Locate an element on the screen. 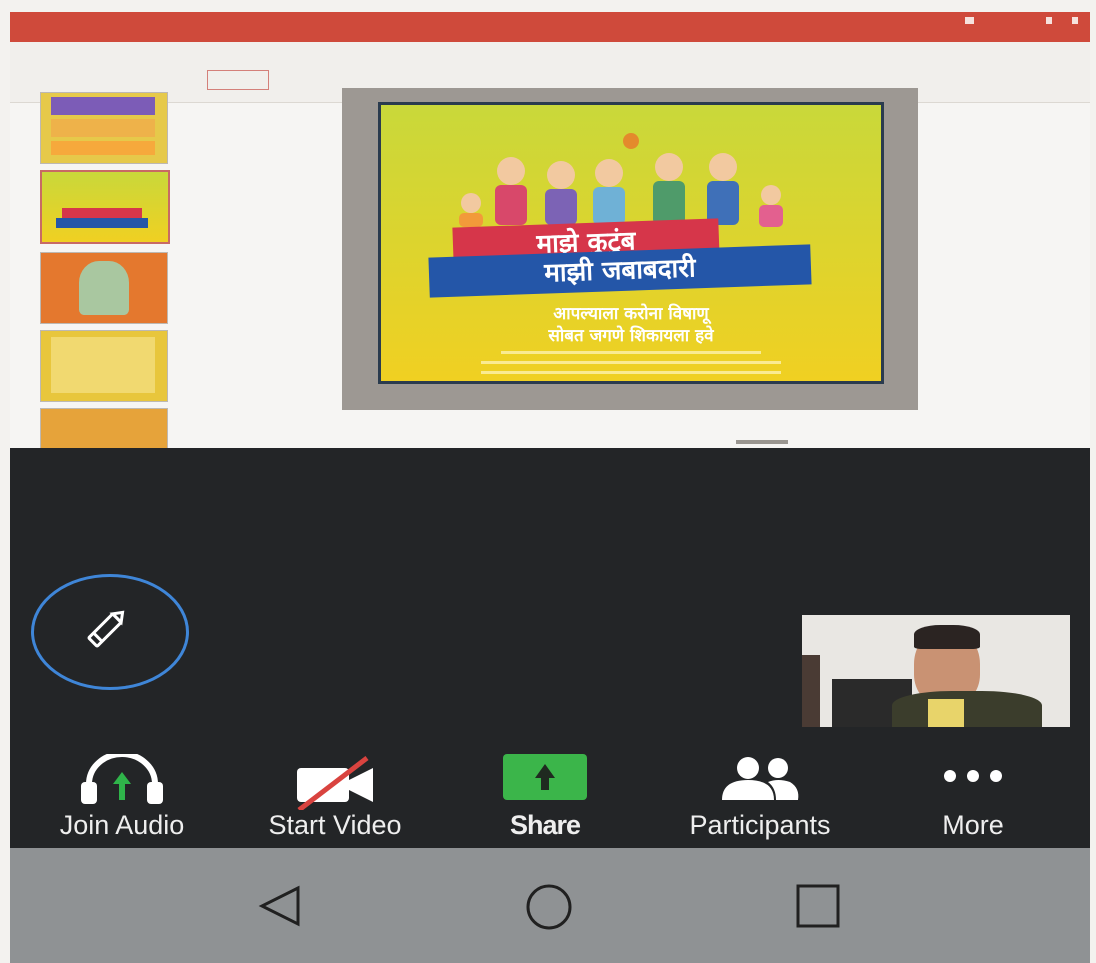  ribbon-highlight is located at coordinates (238, 80).